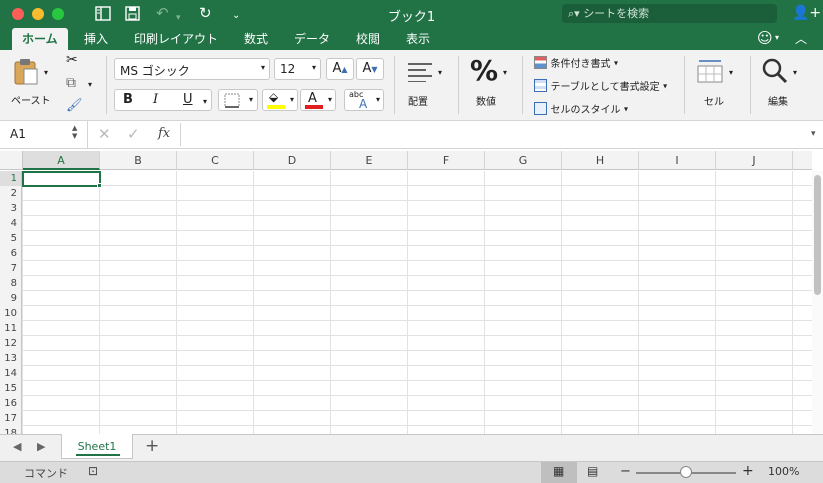  I want to click on column-header-d: D, so click(292, 160).